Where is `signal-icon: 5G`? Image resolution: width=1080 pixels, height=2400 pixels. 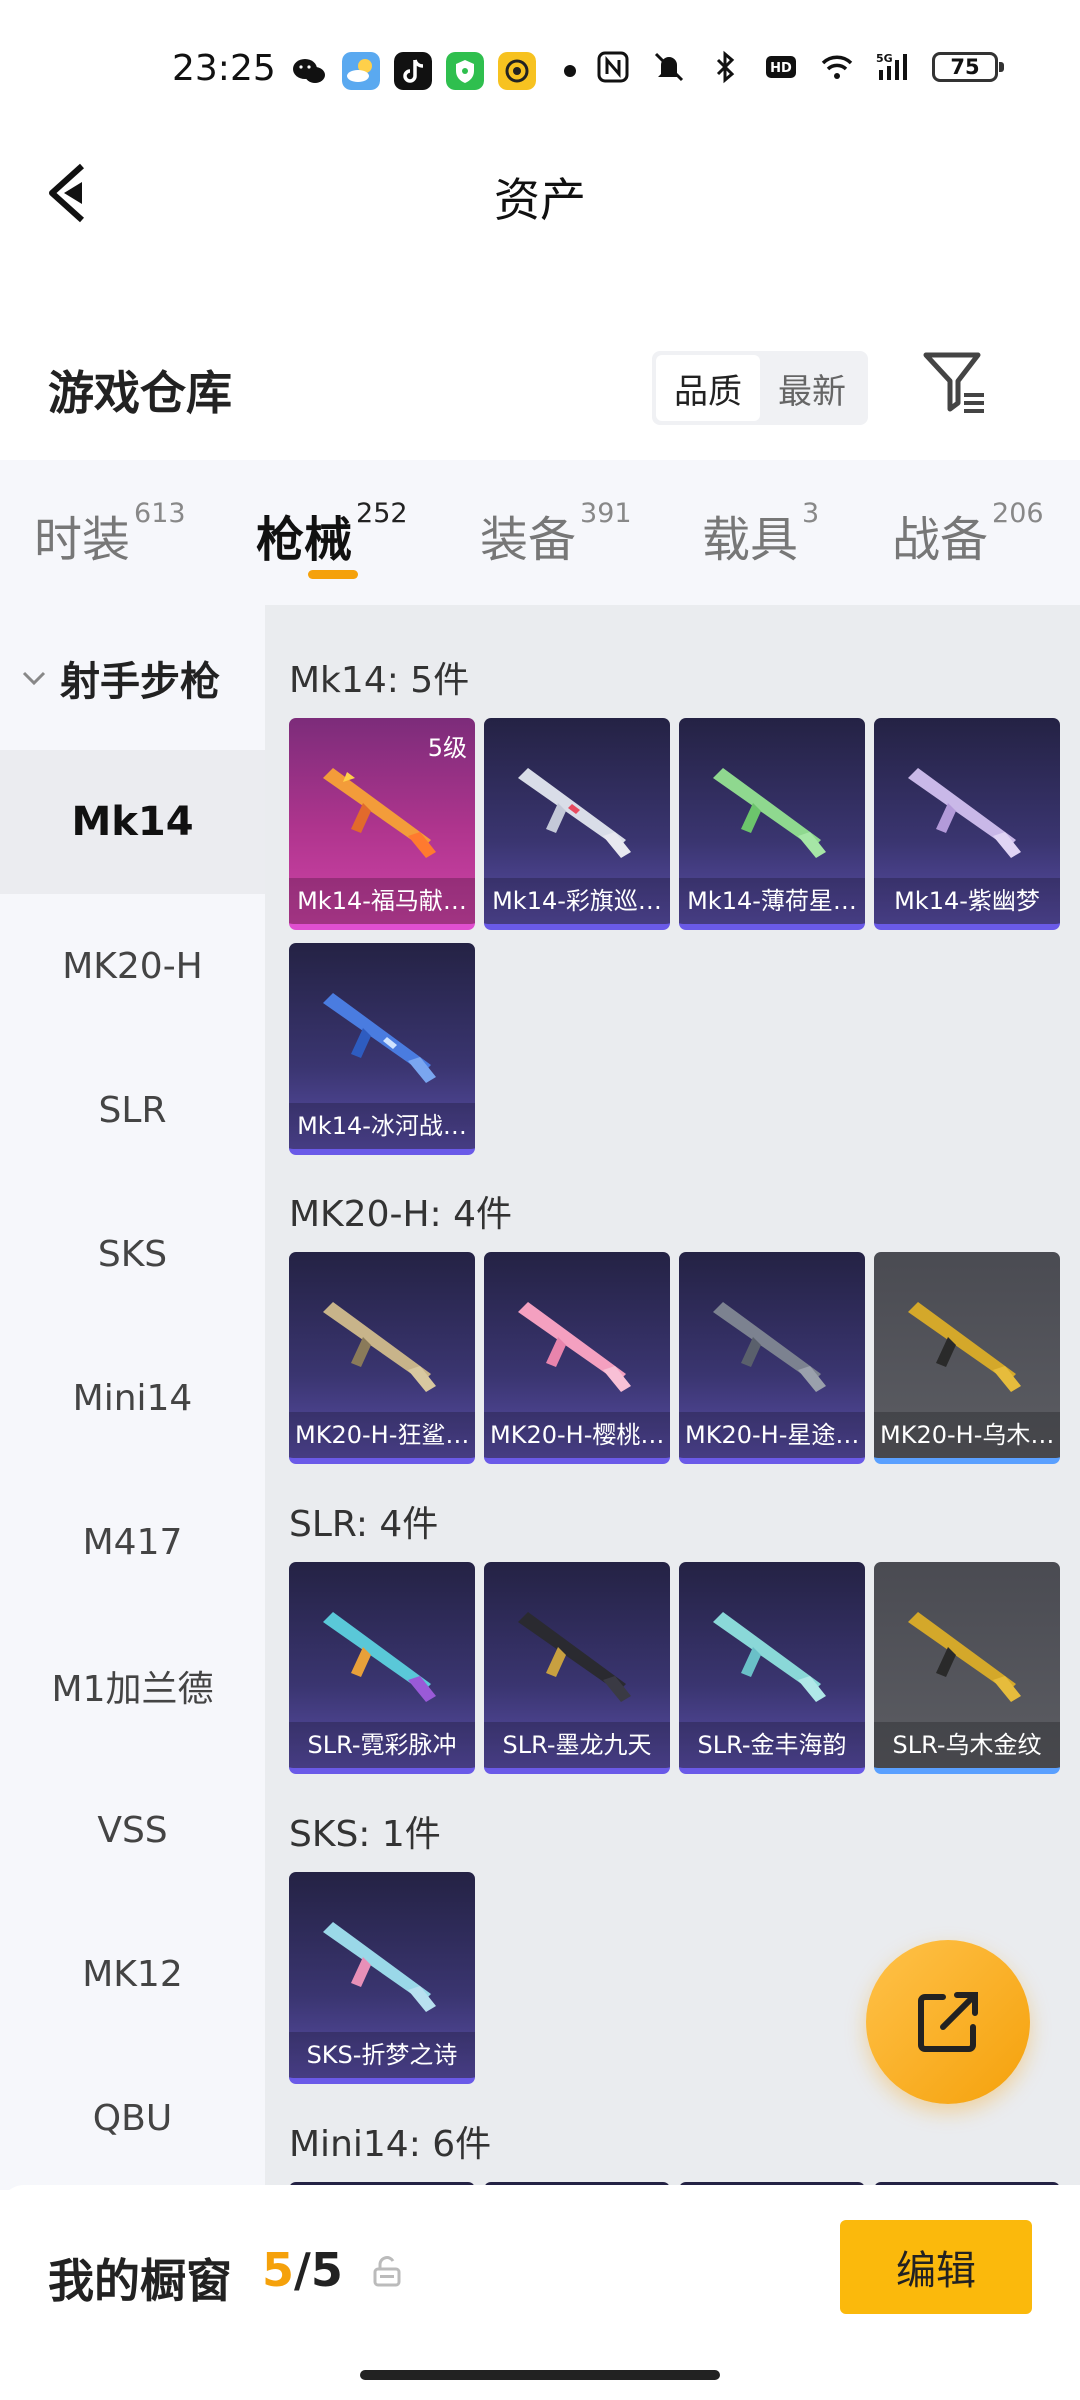 signal-icon: 5G is located at coordinates (891, 66).